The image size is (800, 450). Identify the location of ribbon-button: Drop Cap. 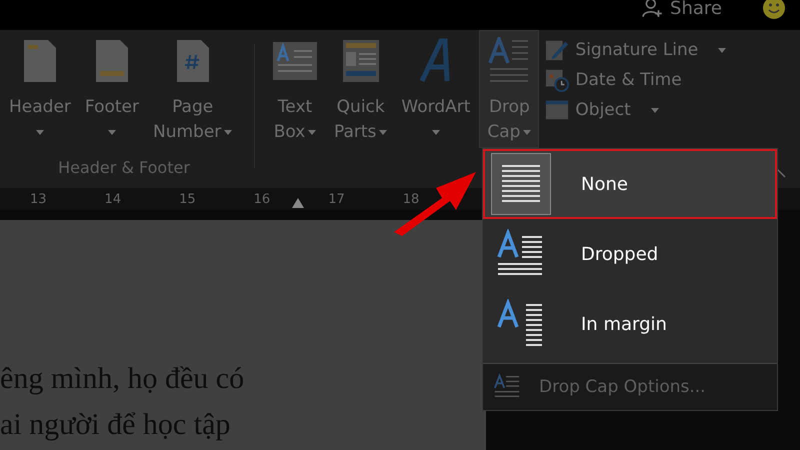
(509, 89).